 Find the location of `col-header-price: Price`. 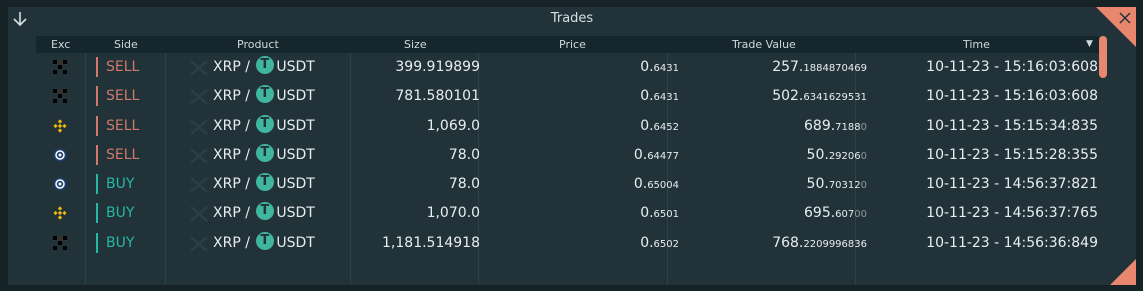

col-header-price: Price is located at coordinates (572, 44).